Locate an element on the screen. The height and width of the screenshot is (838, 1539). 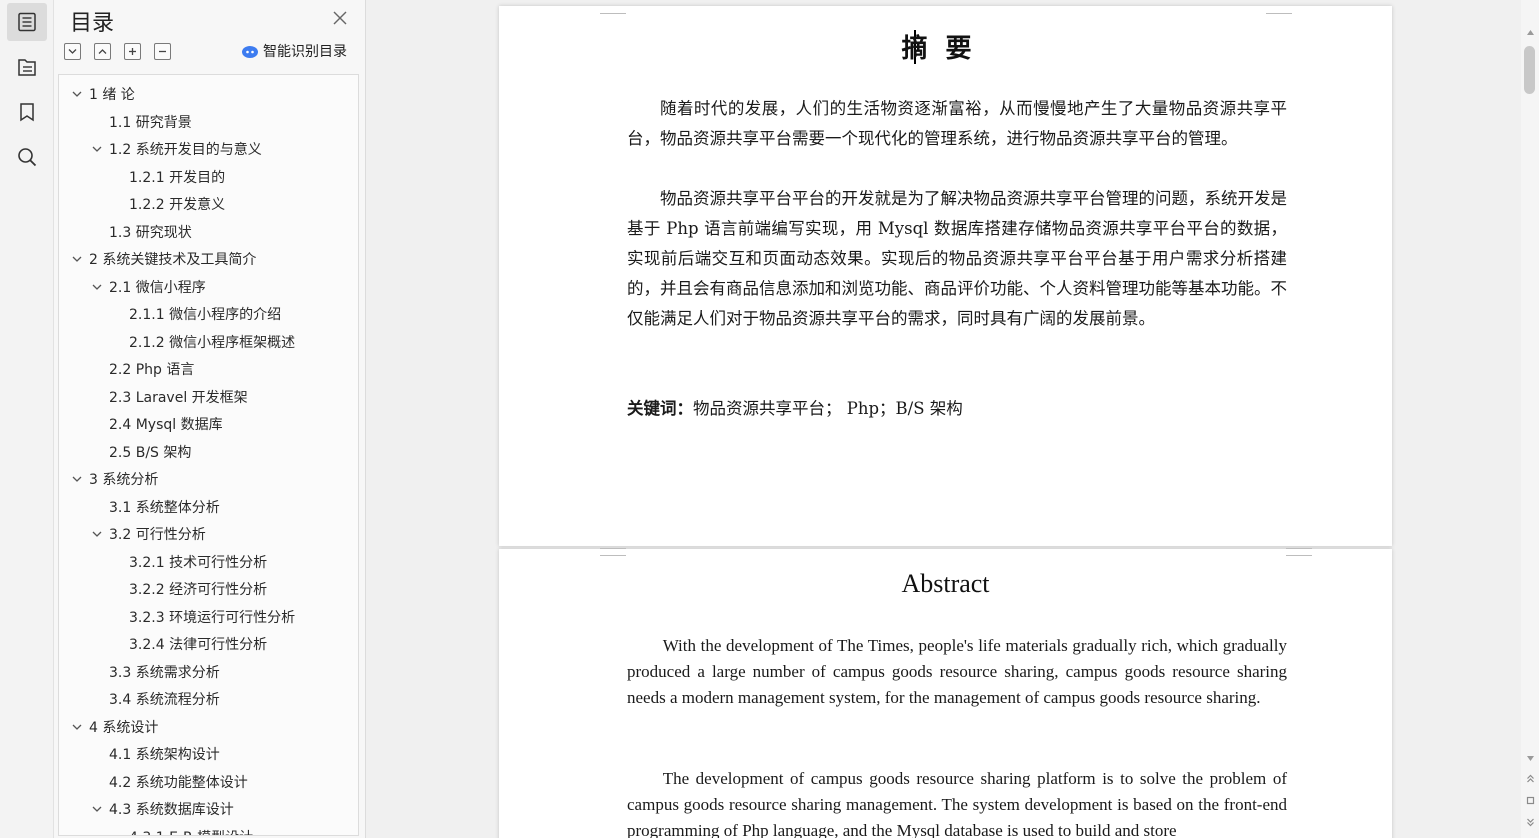
toc-item-label: 2.5 B/S 架构 is located at coordinates (150, 452).